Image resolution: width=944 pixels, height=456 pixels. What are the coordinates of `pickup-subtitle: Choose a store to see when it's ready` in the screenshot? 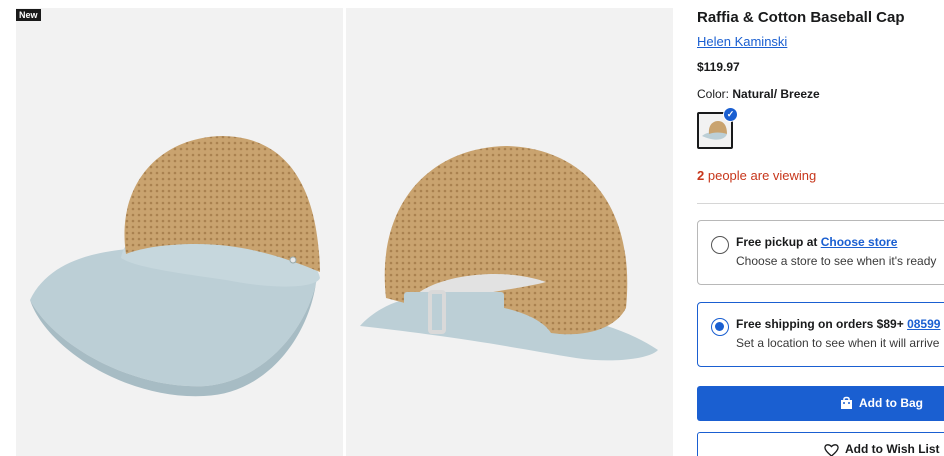 It's located at (836, 261).